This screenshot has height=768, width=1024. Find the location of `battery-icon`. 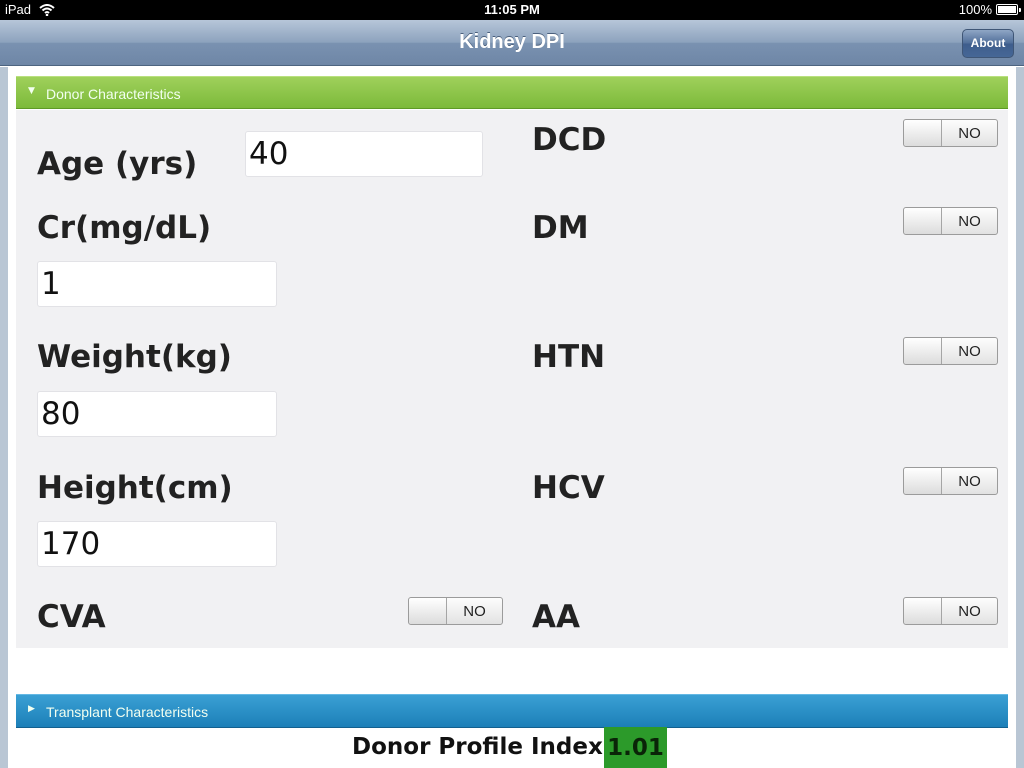

battery-icon is located at coordinates (1008, 9).